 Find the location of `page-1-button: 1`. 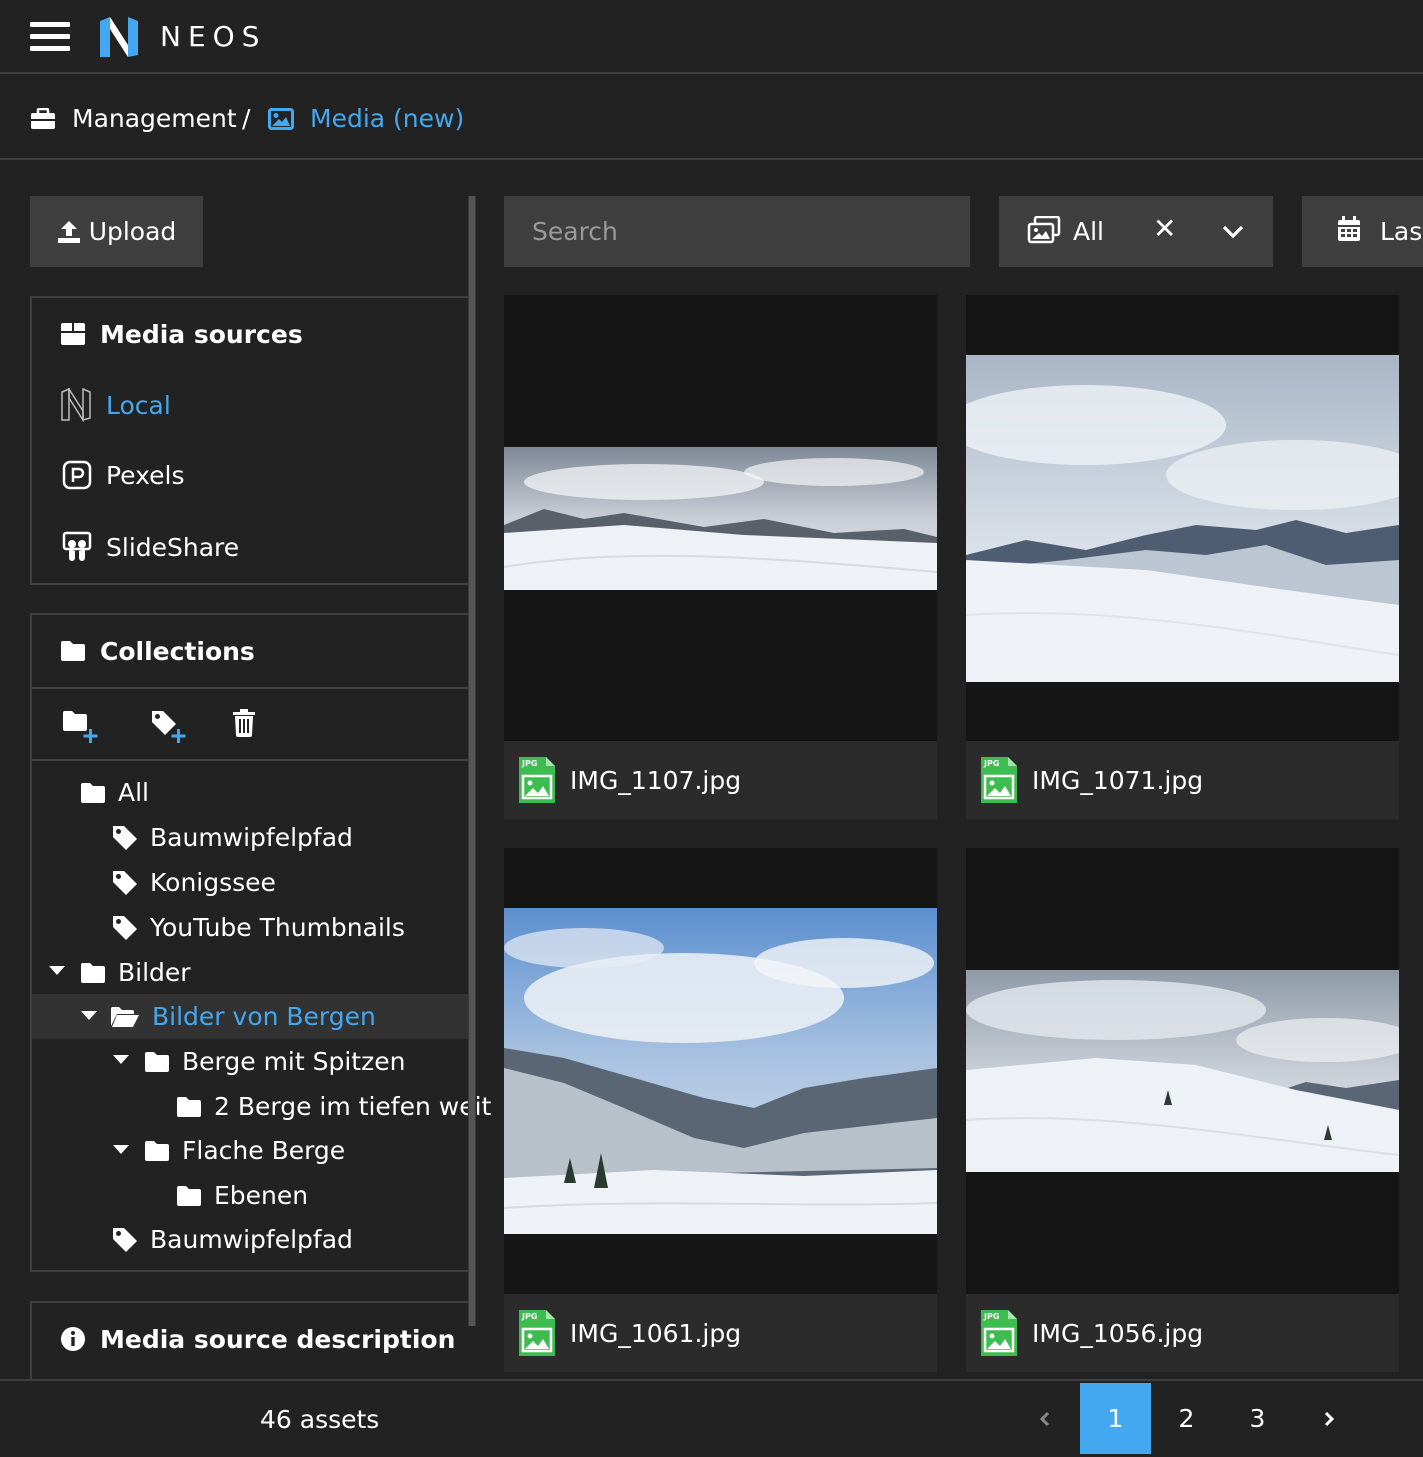

page-1-button: 1 is located at coordinates (1115, 1418).